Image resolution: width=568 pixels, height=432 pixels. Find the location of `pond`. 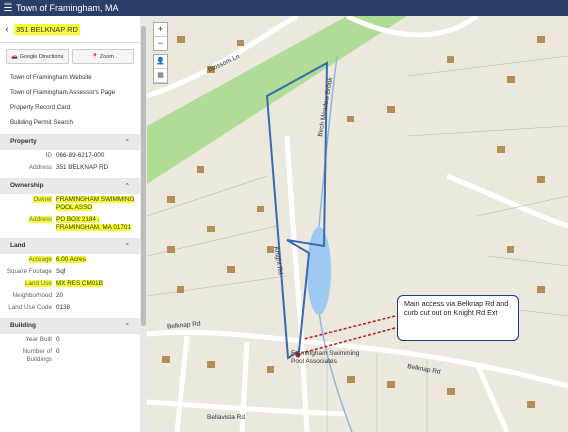

pond is located at coordinates (319, 271).